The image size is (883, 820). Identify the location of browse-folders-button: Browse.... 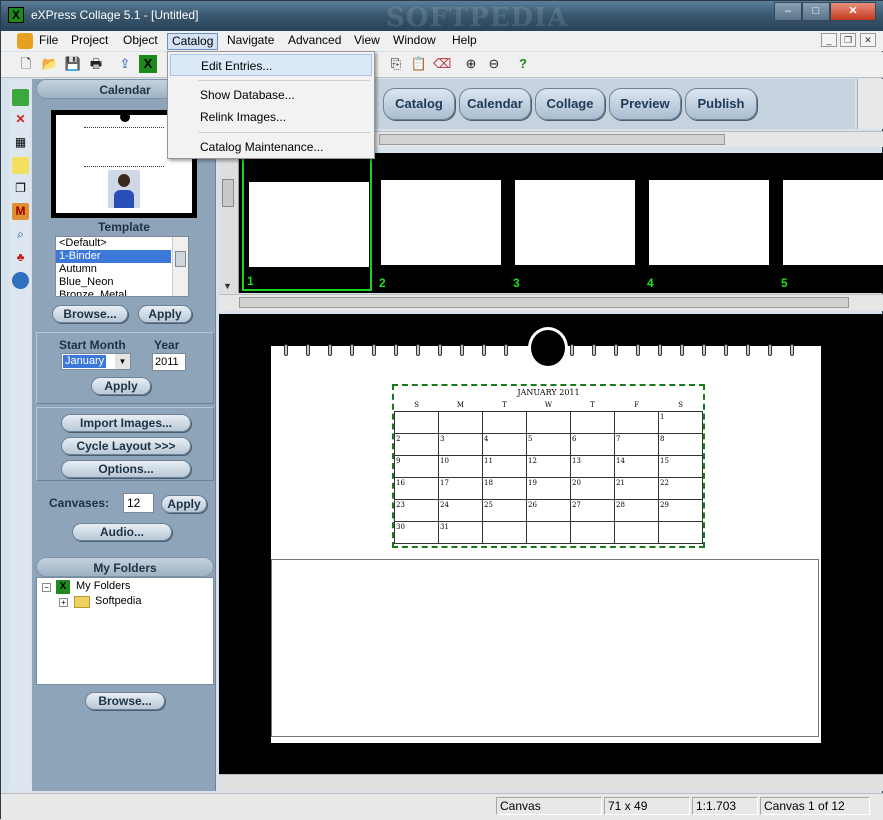
(125, 701).